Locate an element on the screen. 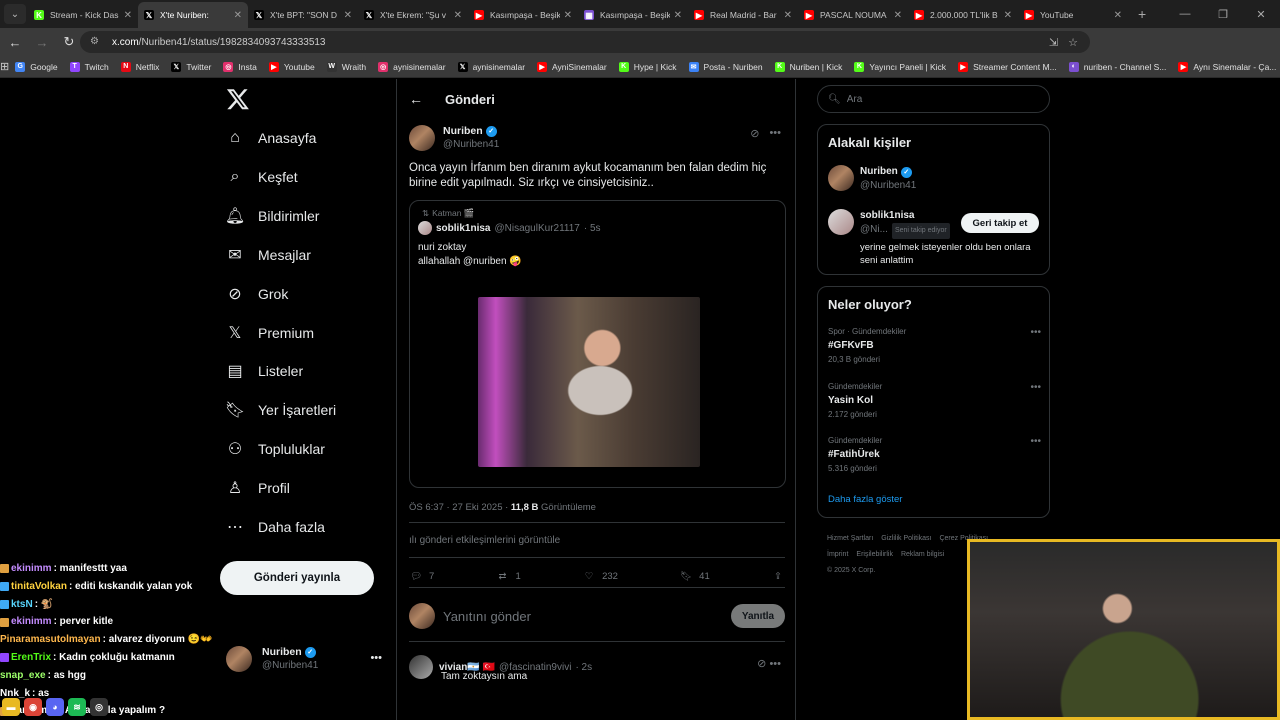 This screenshot has height=720, width=1280. bookmark-item: ▶ AyniSinemalar is located at coordinates (572, 66).